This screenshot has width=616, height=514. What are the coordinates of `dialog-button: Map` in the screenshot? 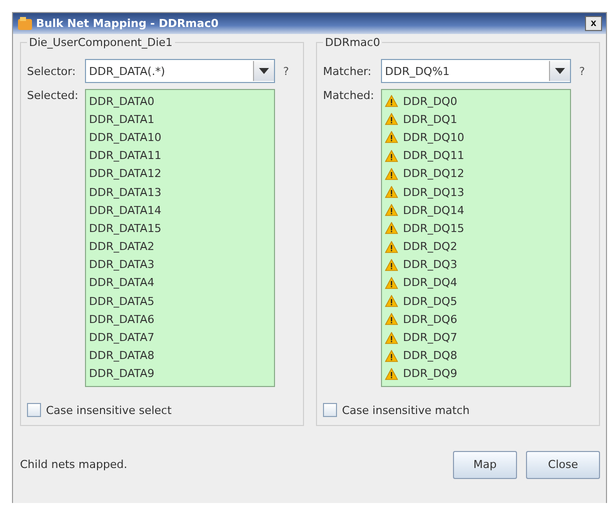 It's located at (485, 464).